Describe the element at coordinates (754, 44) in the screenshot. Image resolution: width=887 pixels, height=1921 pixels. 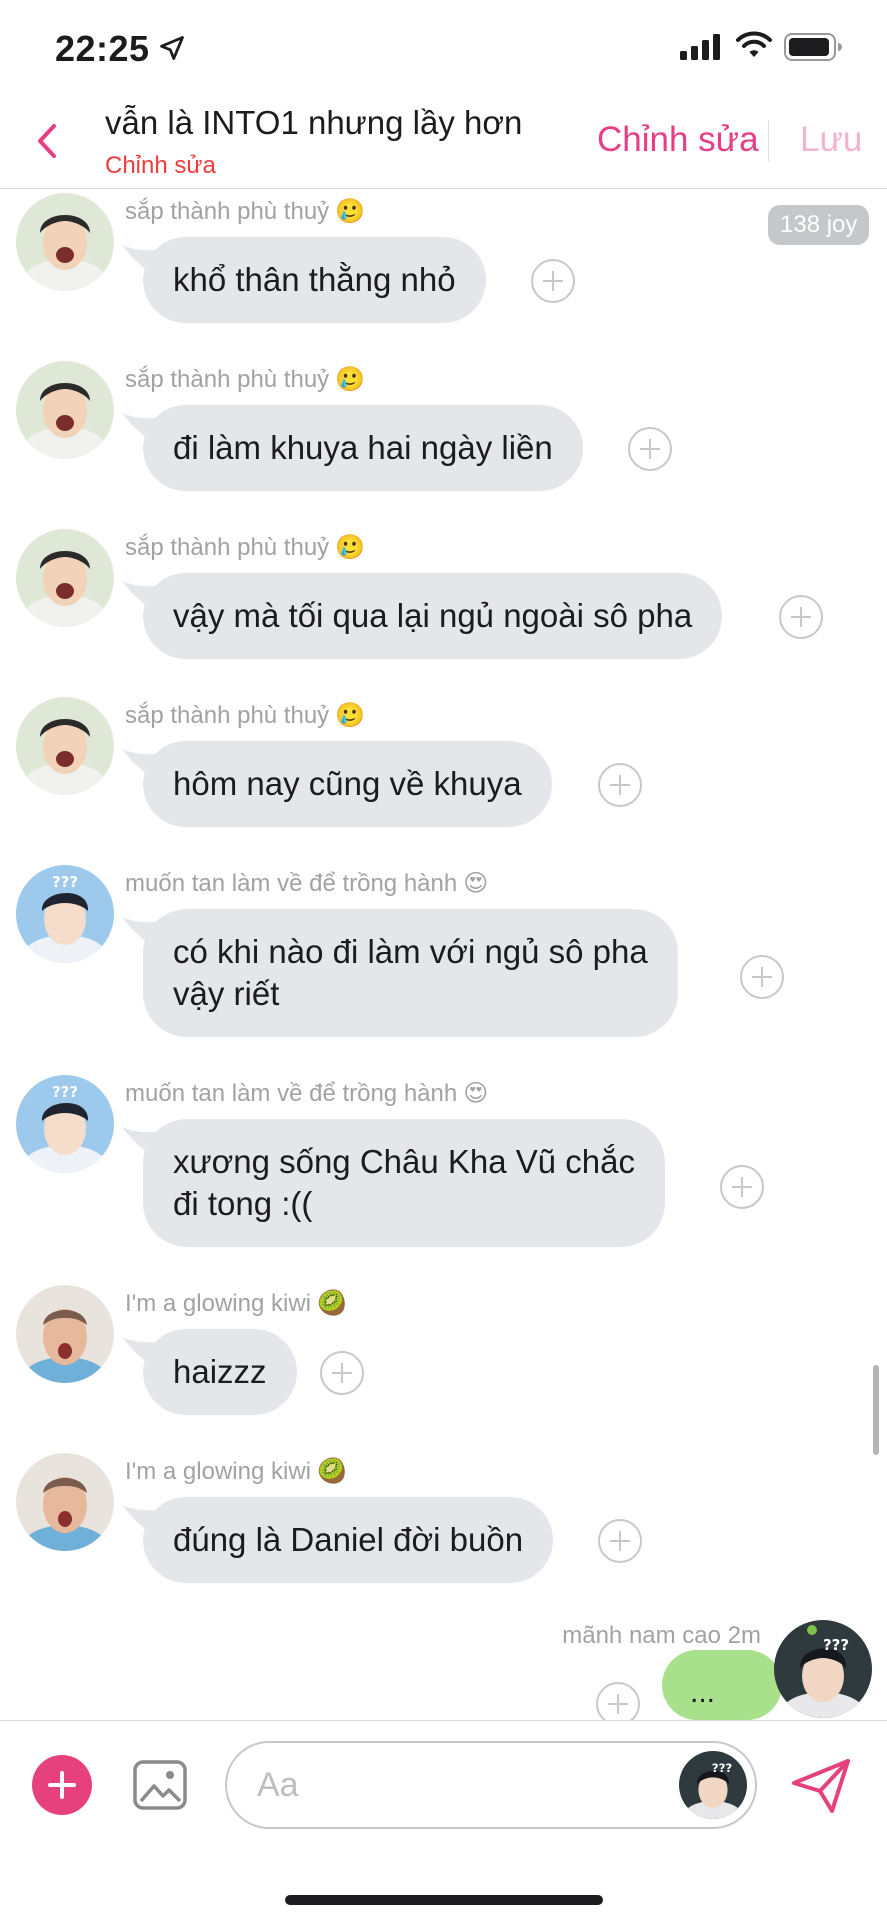
I see `wifi-icon` at that location.